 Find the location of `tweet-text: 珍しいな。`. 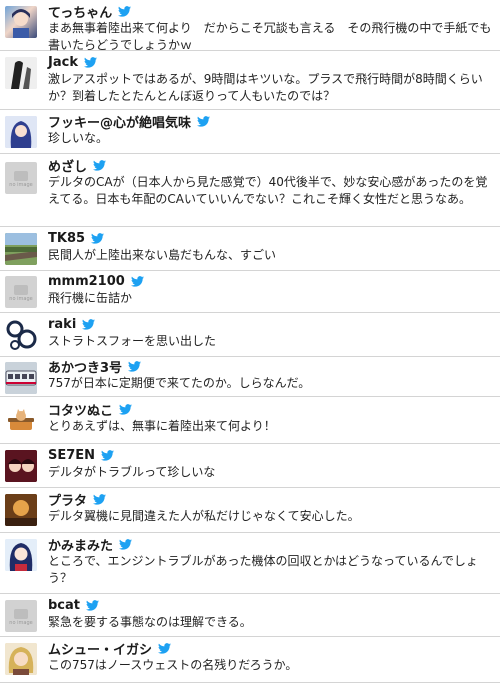

tweet-text: 珍しいな。 is located at coordinates (78, 138).